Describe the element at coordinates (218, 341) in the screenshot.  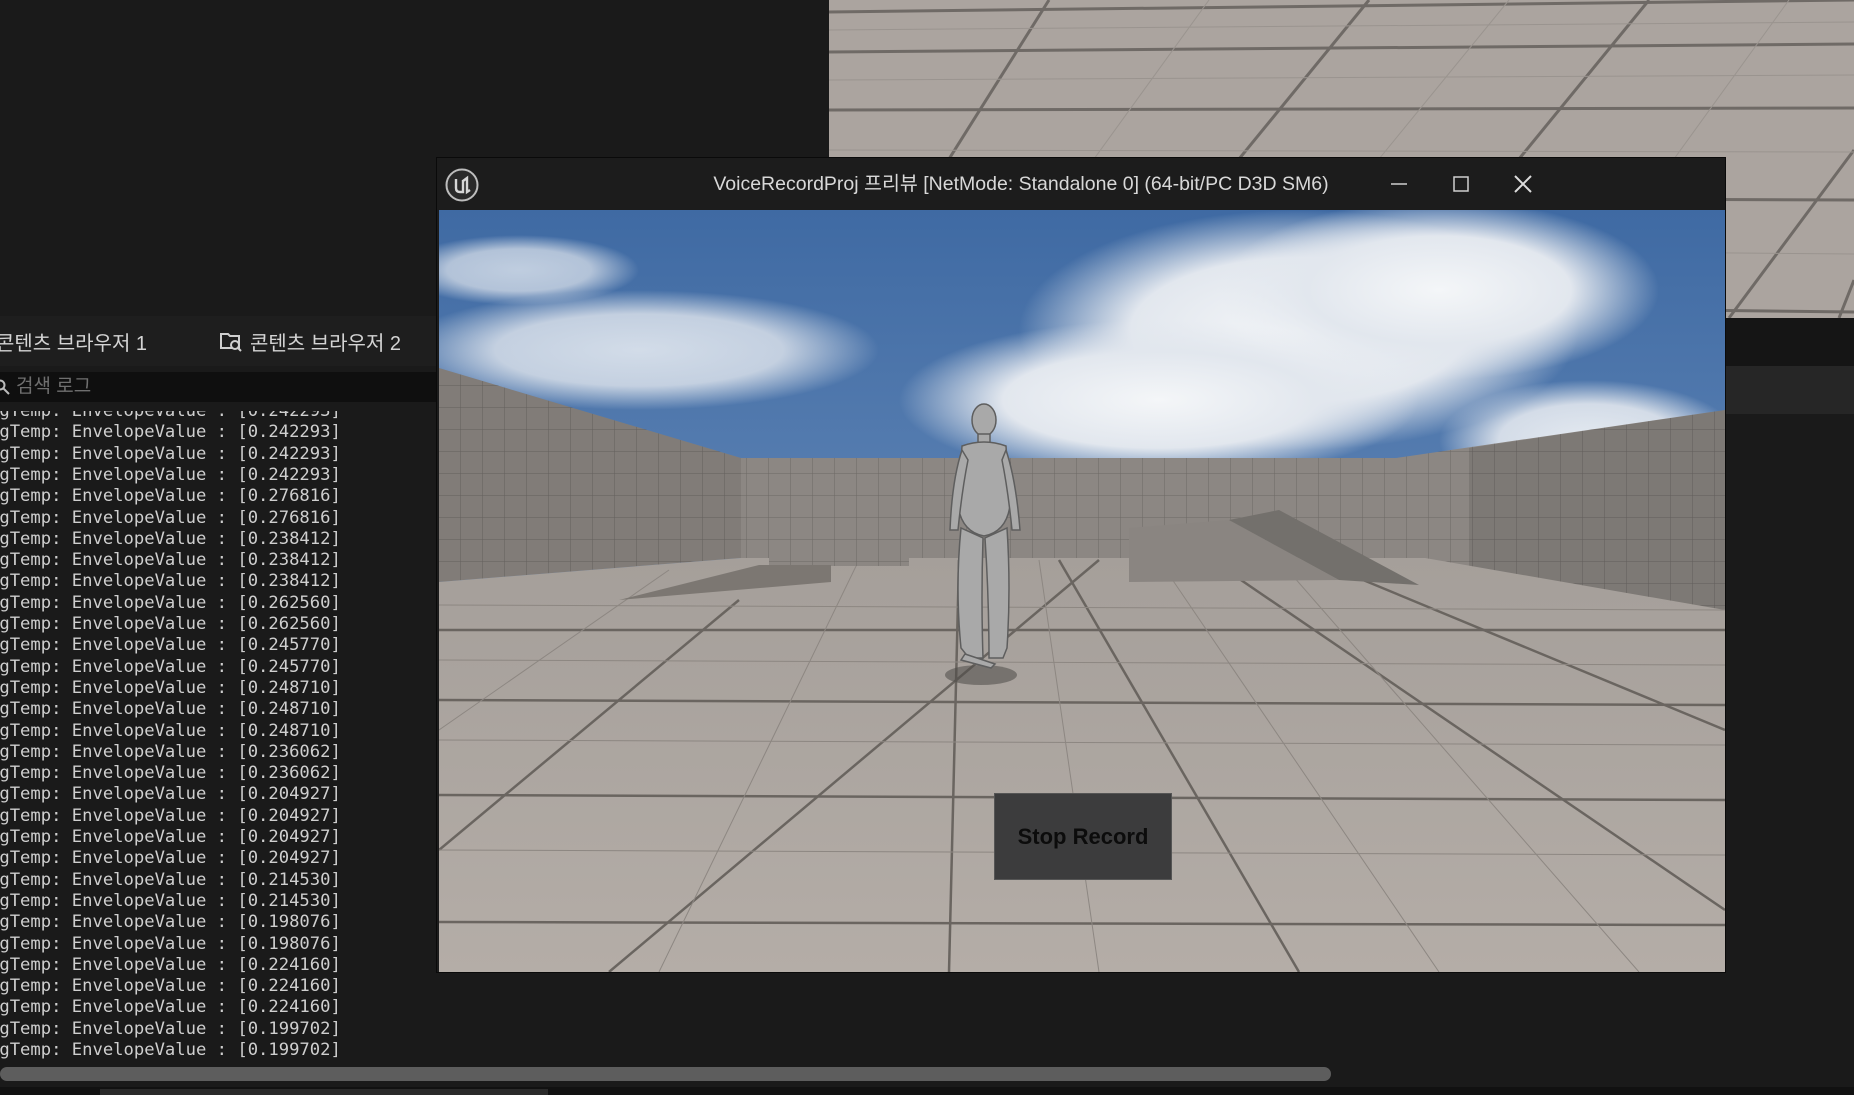
I see `content-browser-tab-strip: 콘텐츠 브라우저 1 콘텐츠 브라우저 2` at that location.